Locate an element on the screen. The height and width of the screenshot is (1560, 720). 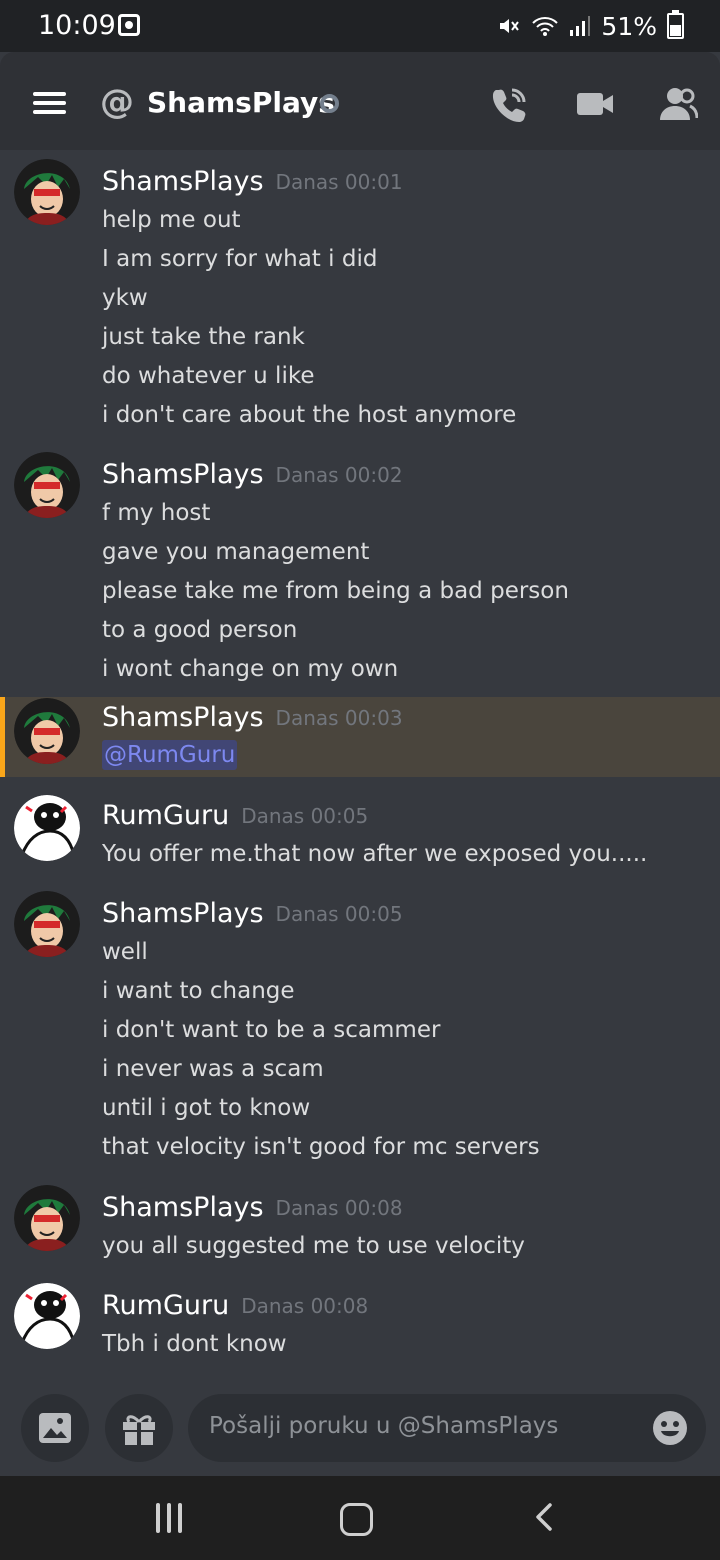
message-text: f my host is located at coordinates (156, 513).